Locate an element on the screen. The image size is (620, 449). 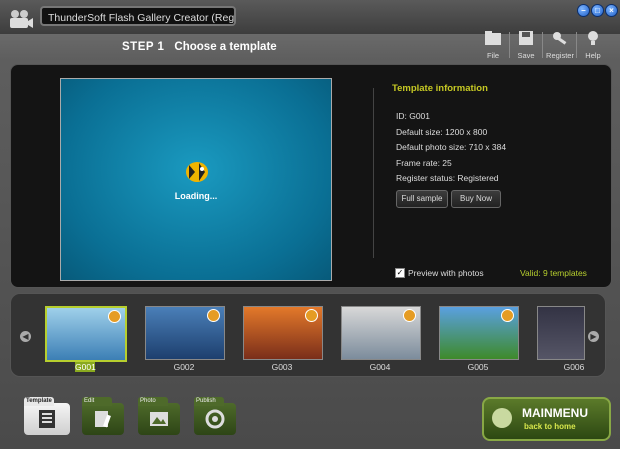
template-label-g004: G004 is located at coordinates (380, 367).